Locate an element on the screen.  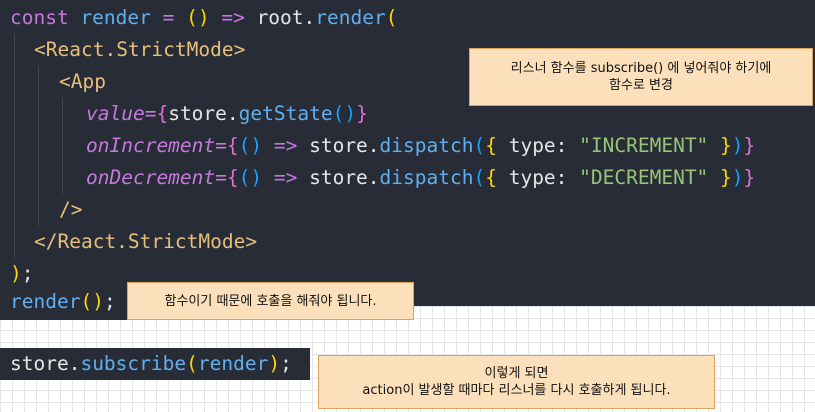
code-line-3: <App is located at coordinates (60, 82).